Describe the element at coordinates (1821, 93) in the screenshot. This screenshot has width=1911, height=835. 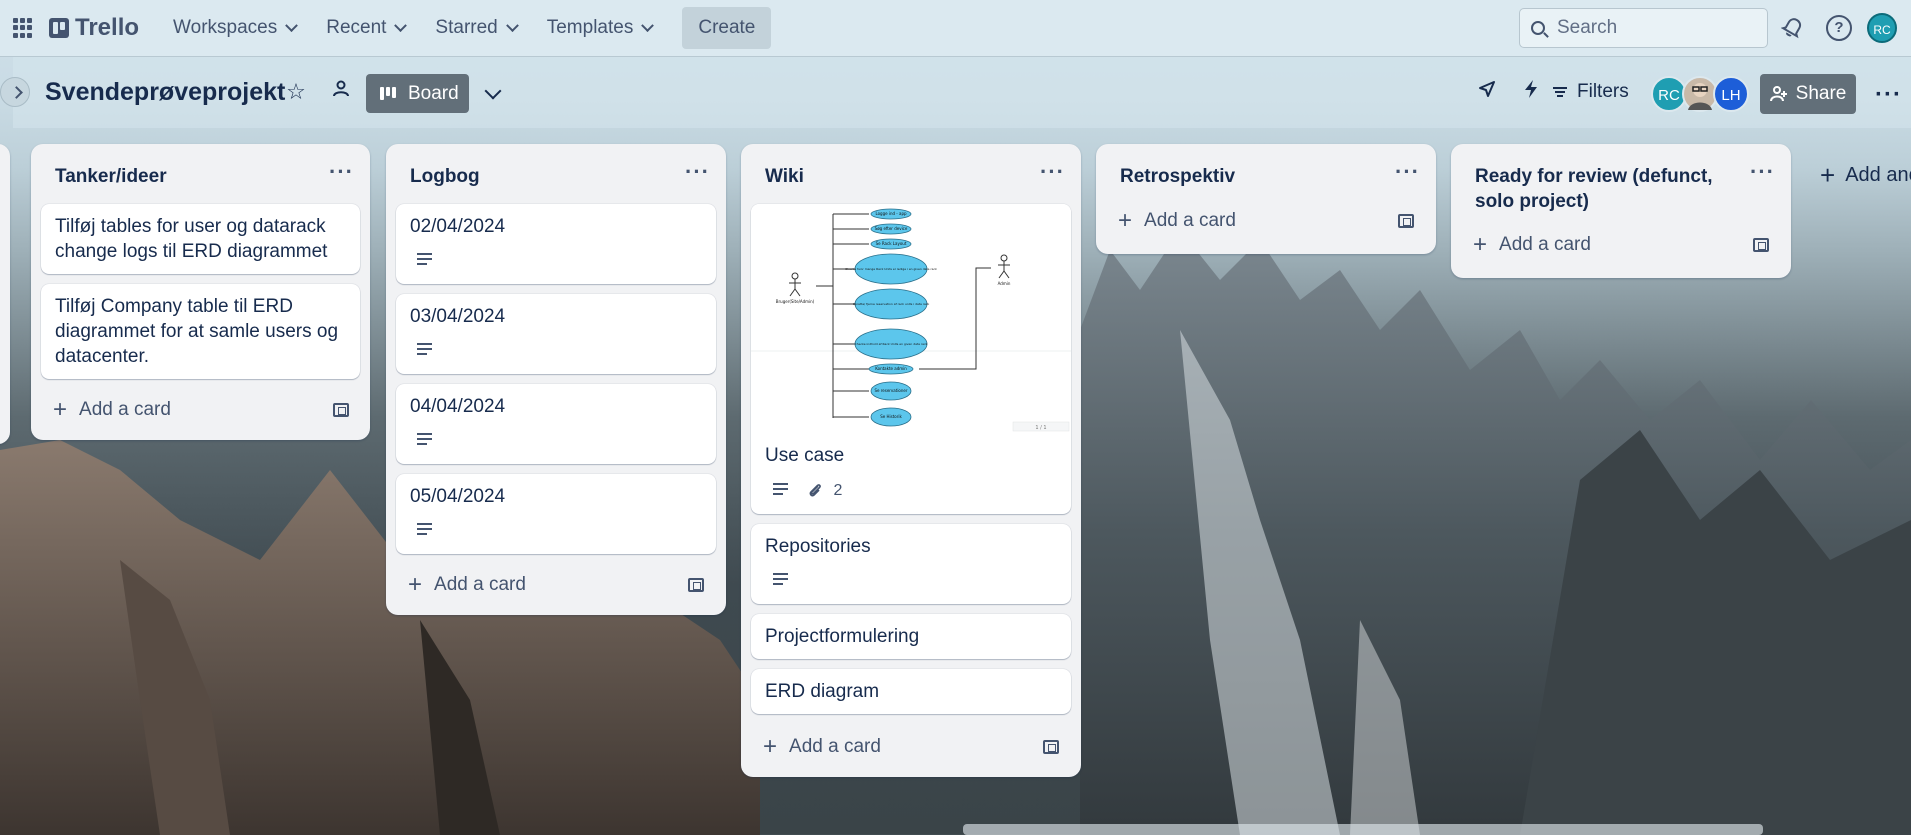
I see `share-label: Share` at that location.